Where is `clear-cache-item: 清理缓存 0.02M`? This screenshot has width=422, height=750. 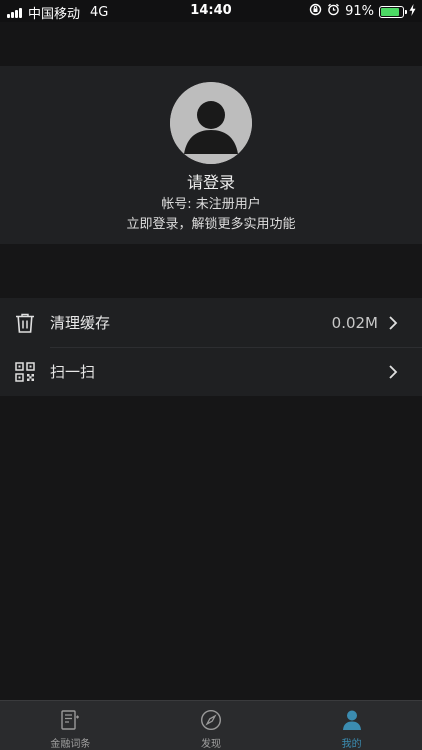 clear-cache-item: 清理缓存 0.02M is located at coordinates (211, 322).